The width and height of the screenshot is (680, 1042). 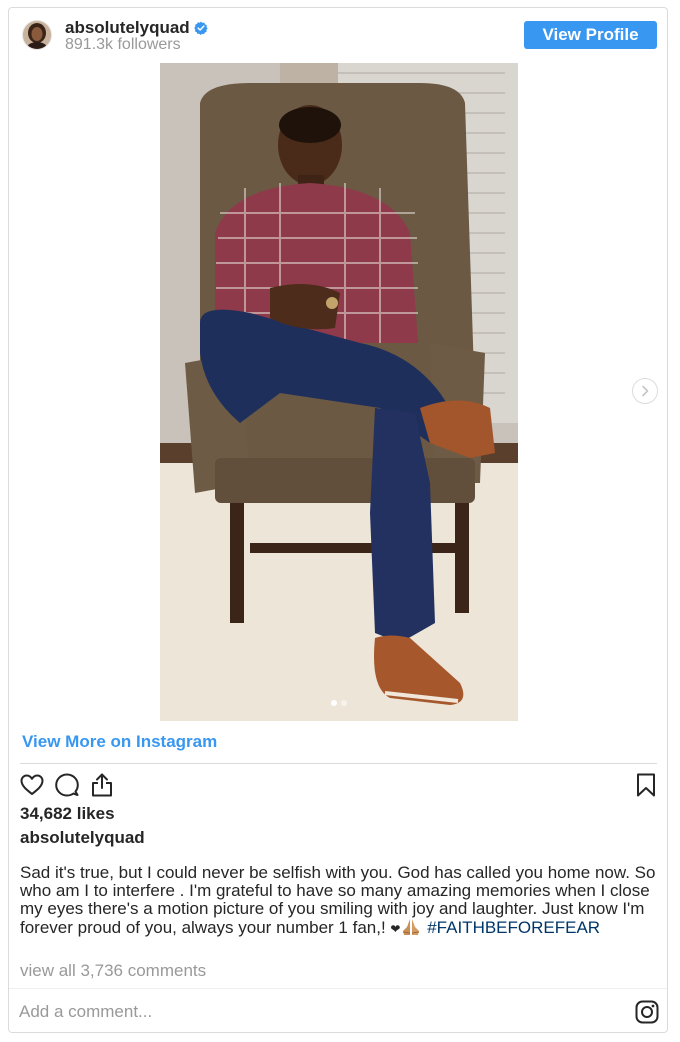 I want to click on praying-hands-icon, so click(x=411, y=927).